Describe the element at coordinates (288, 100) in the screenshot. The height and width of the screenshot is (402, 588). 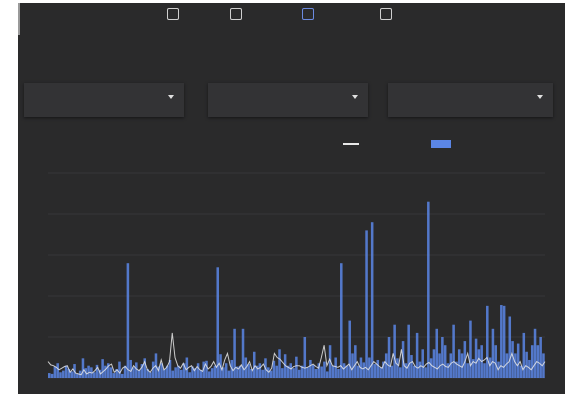
I see `filter-use-type` at that location.